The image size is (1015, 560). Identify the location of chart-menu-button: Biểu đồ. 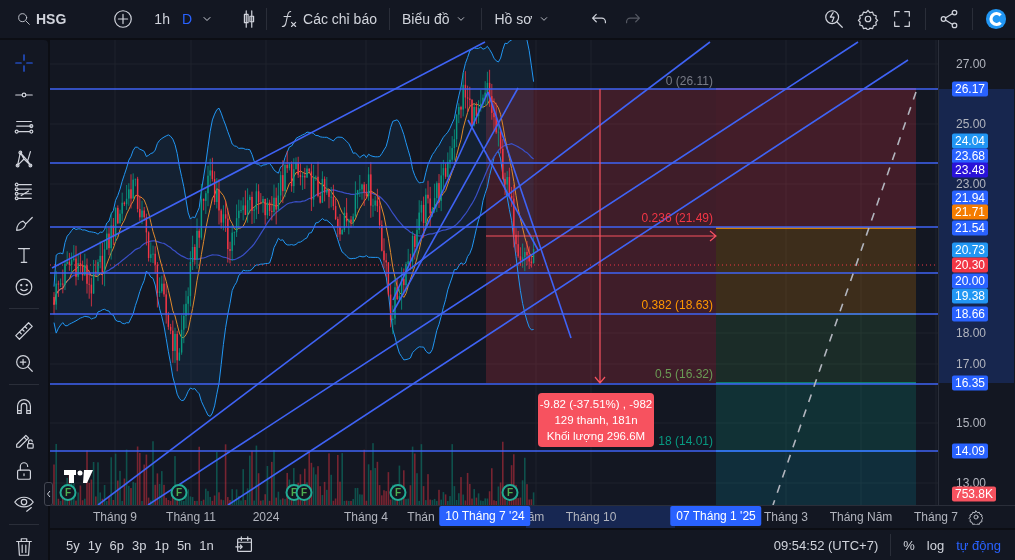
(436, 19).